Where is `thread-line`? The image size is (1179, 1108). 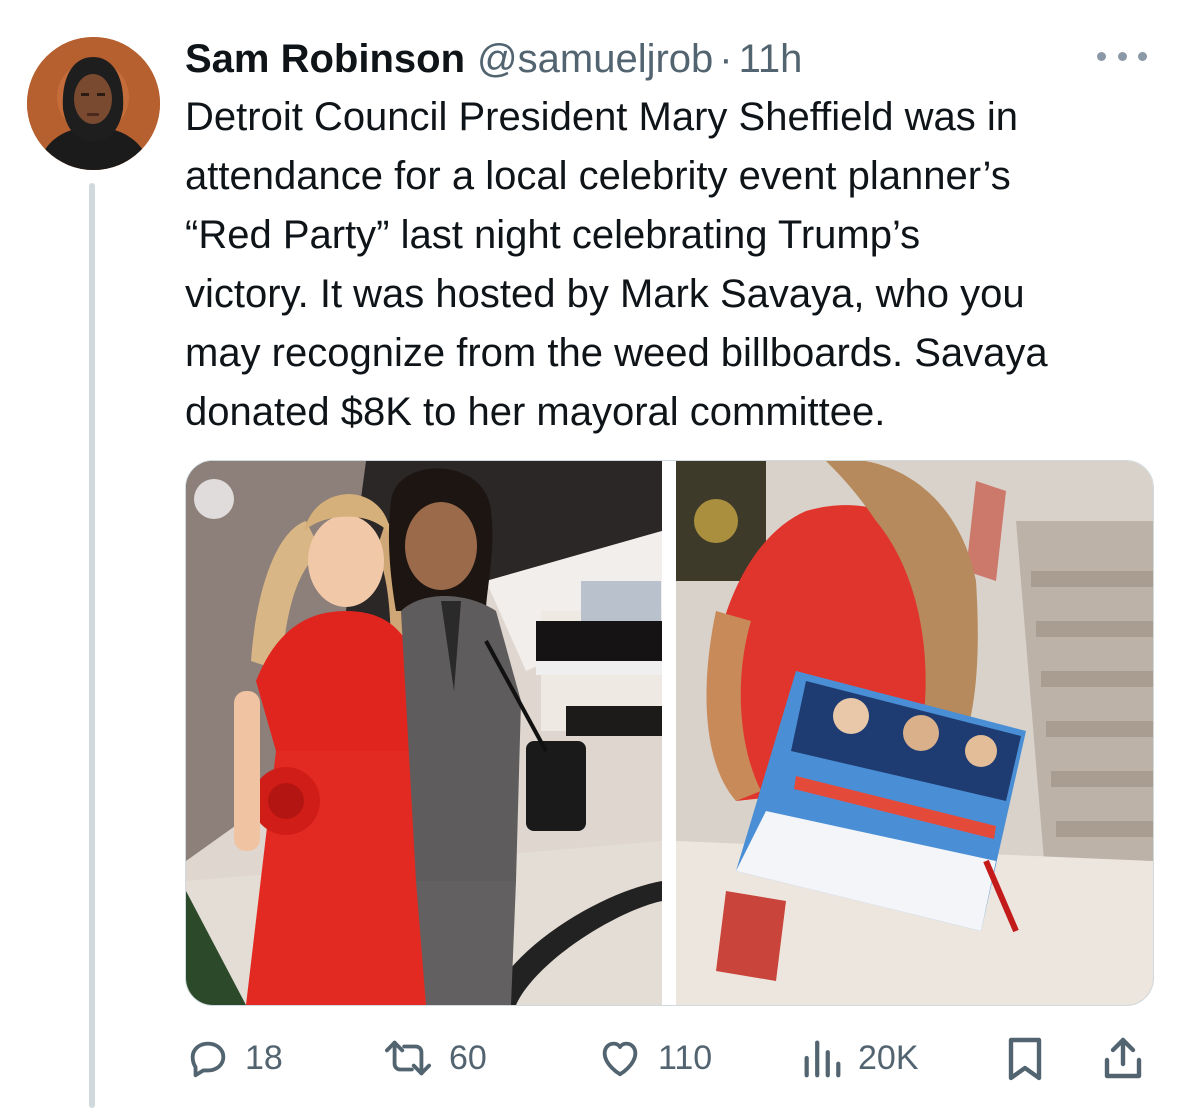
thread-line is located at coordinates (92, 645).